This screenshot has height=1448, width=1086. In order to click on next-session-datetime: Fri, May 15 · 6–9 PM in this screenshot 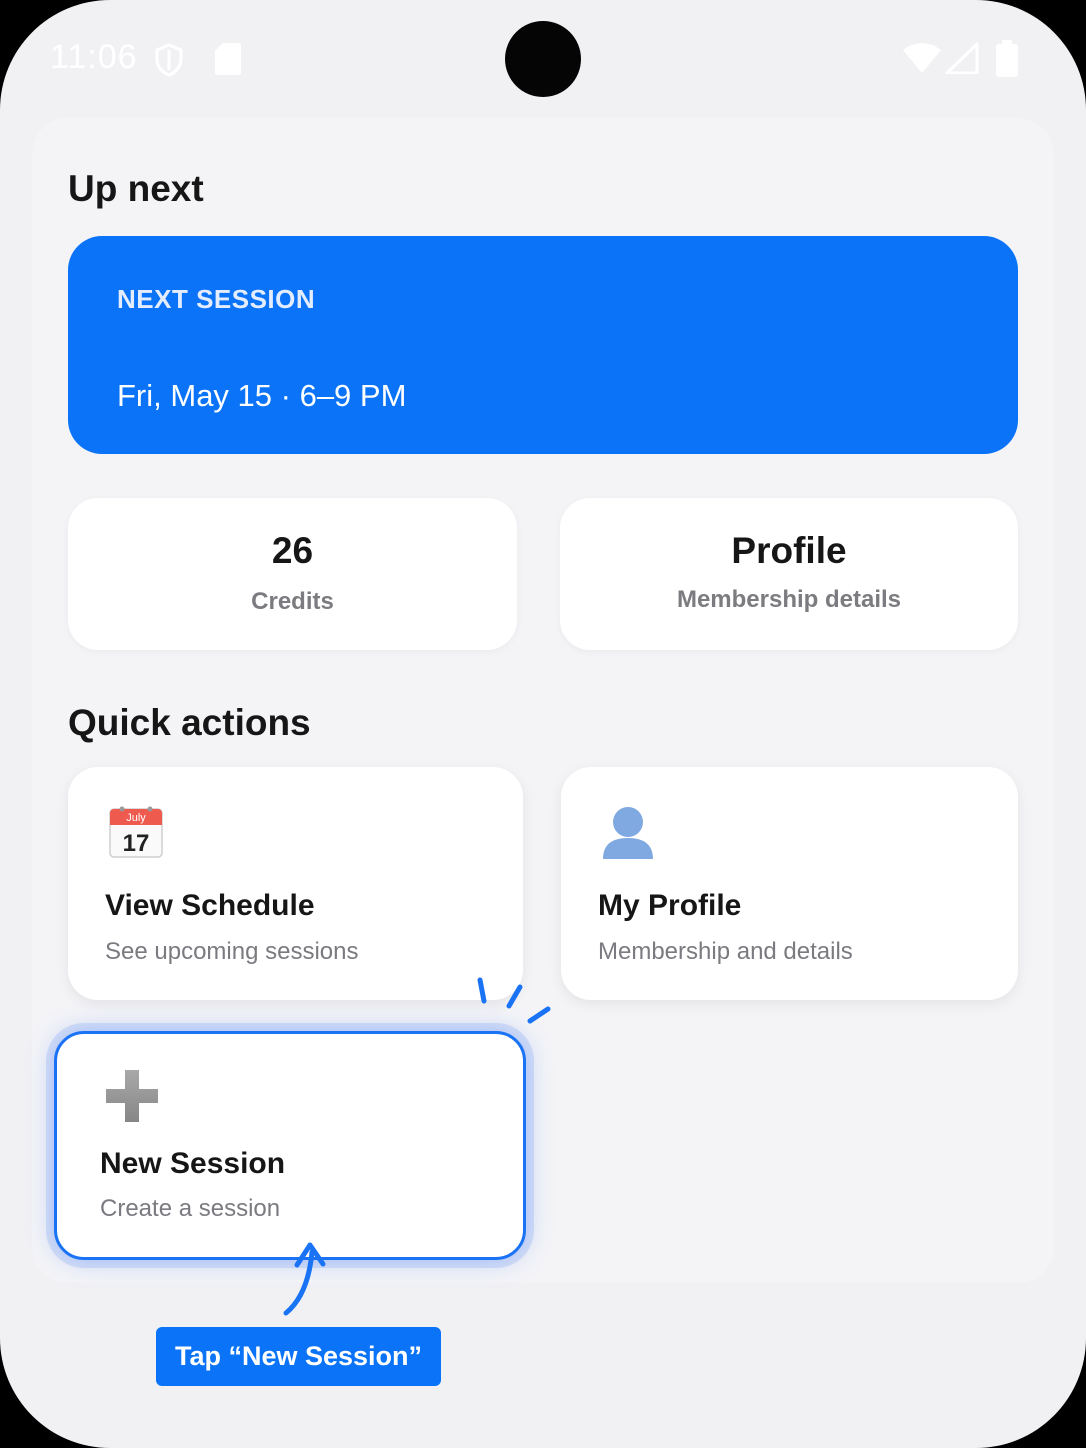, I will do `click(262, 395)`.